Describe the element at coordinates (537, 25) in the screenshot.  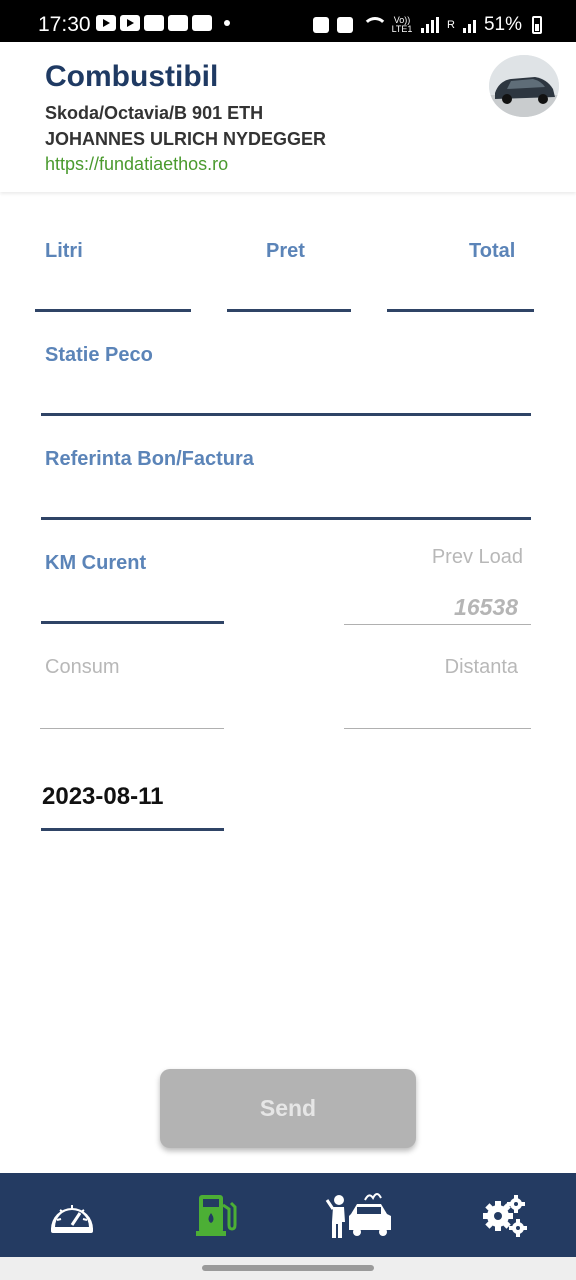
I see `battery-icon` at that location.